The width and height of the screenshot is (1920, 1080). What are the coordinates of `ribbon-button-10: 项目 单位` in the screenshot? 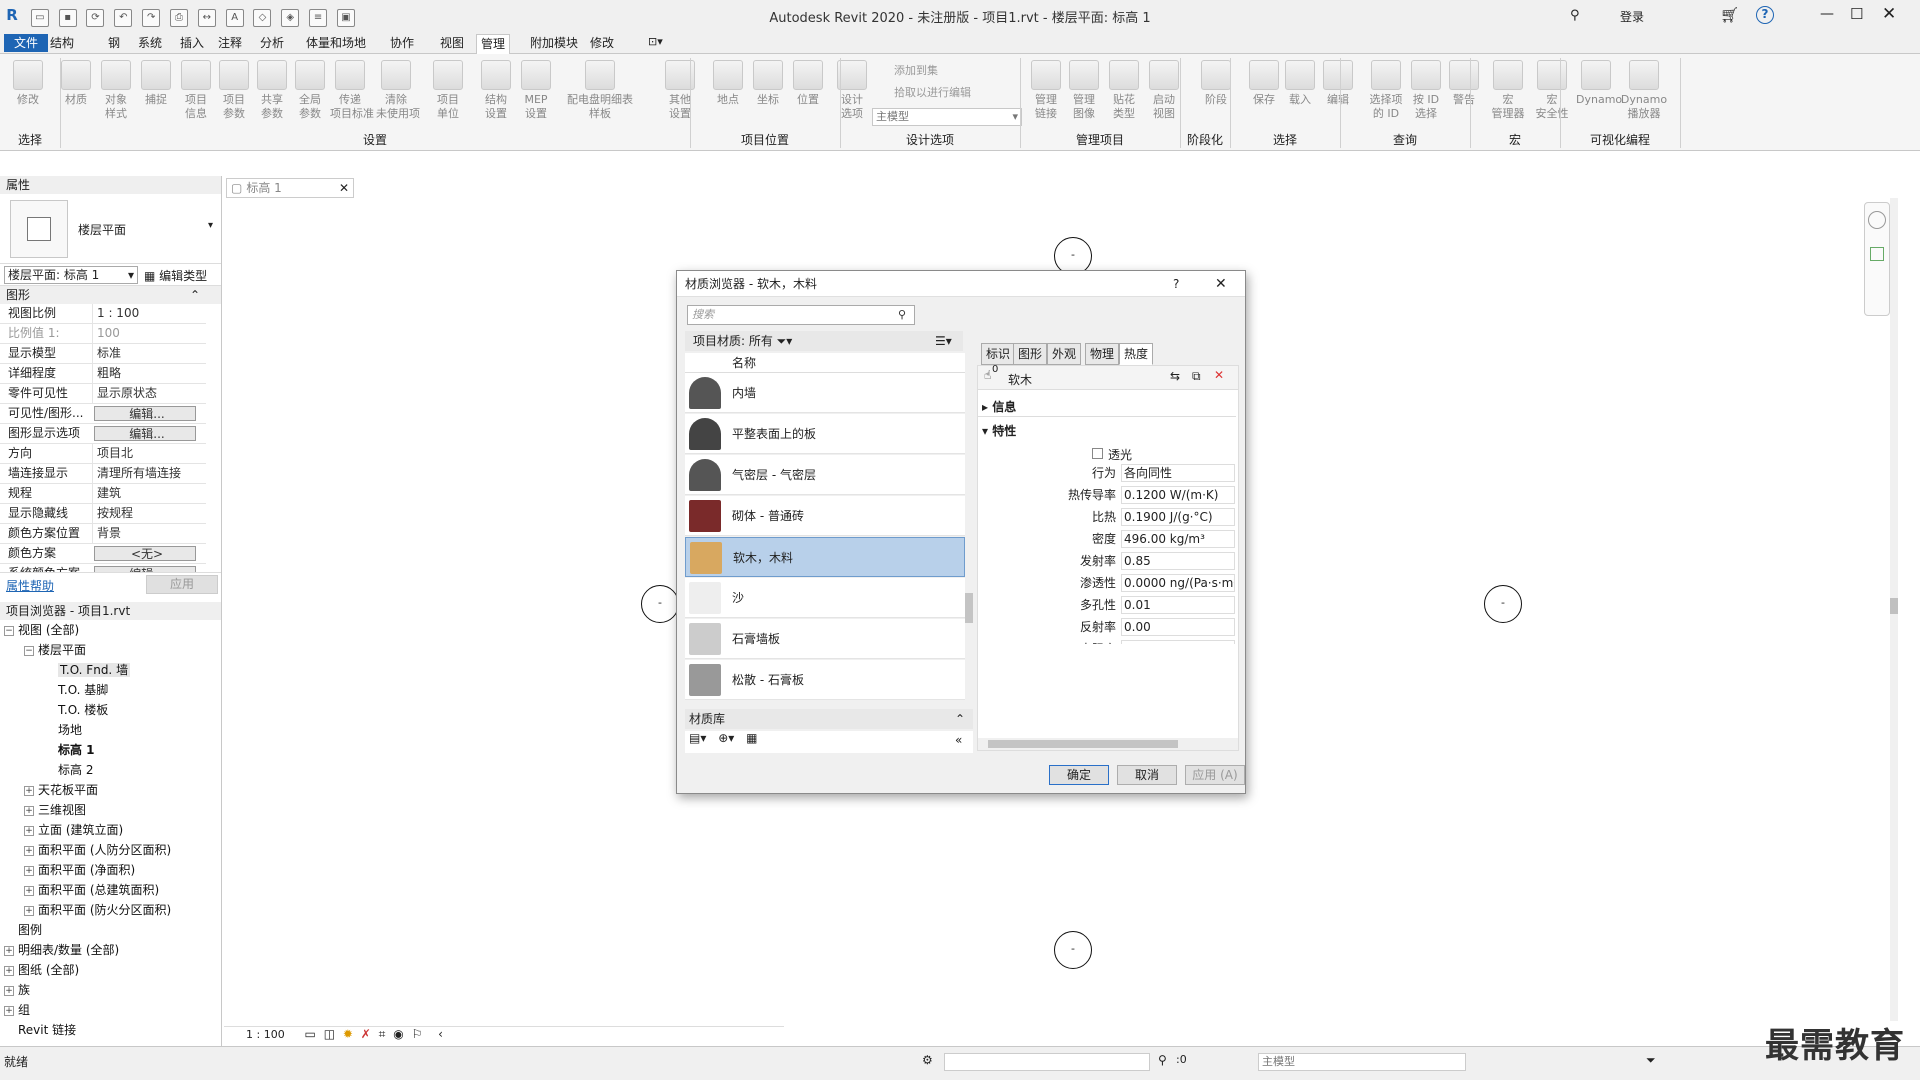 It's located at (448, 90).